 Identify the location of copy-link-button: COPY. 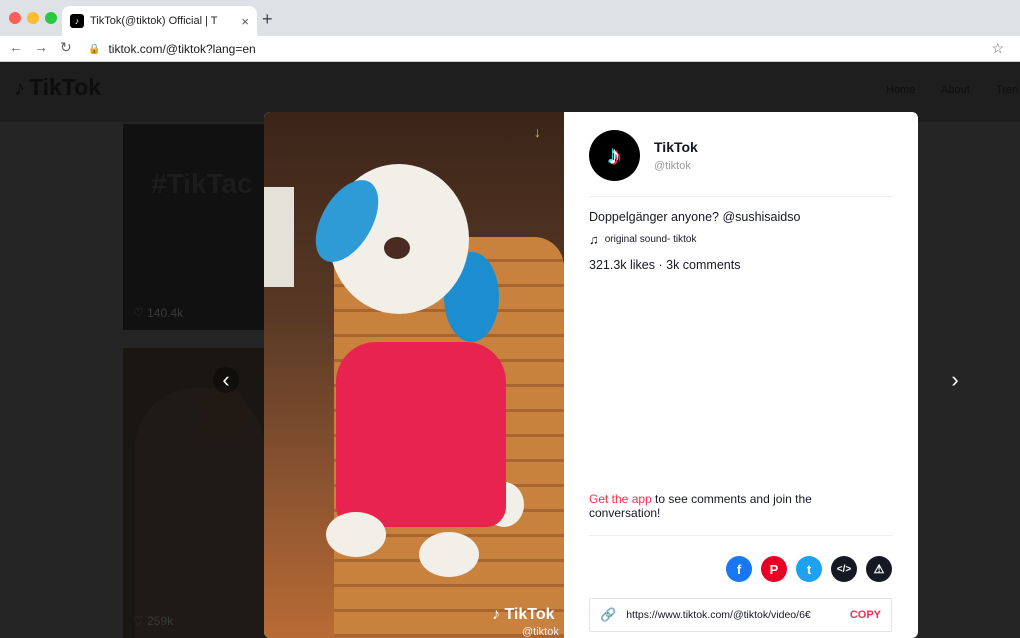
(865, 615).